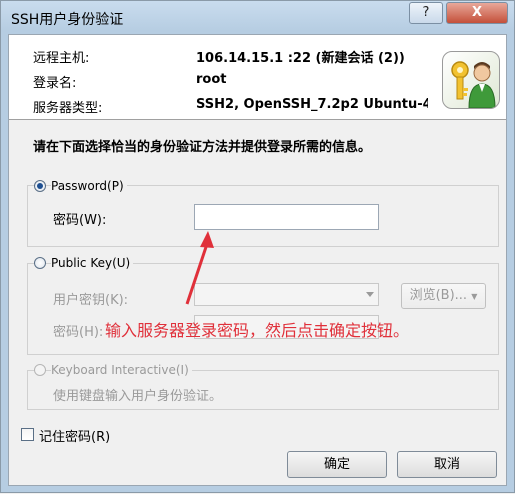 The width and height of the screenshot is (515, 494). I want to click on annotation-arrow, so click(199, 268).